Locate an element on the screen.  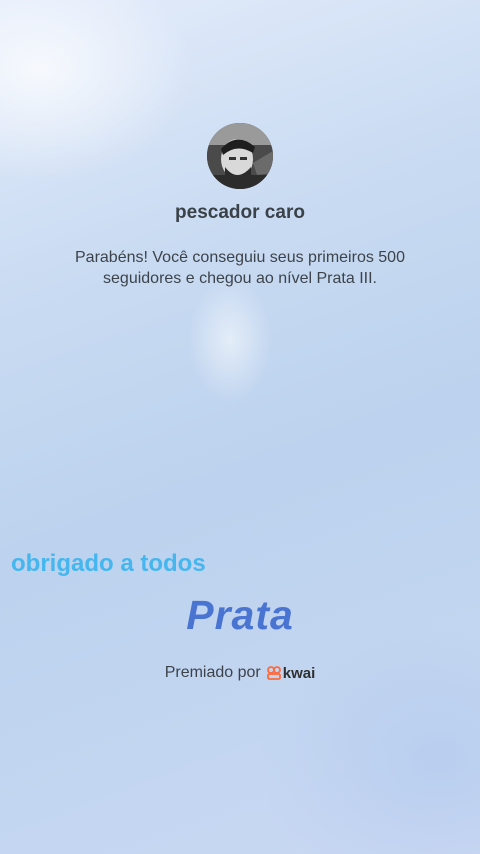
kwai-icon is located at coordinates (273, 673).